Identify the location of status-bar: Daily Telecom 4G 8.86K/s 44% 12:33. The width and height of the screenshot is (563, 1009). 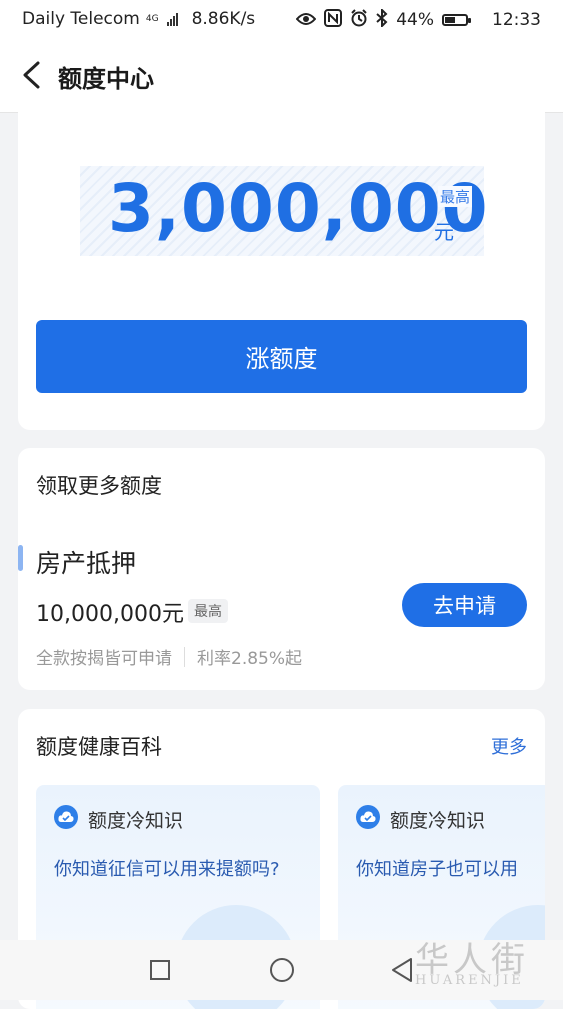
(281, 20).